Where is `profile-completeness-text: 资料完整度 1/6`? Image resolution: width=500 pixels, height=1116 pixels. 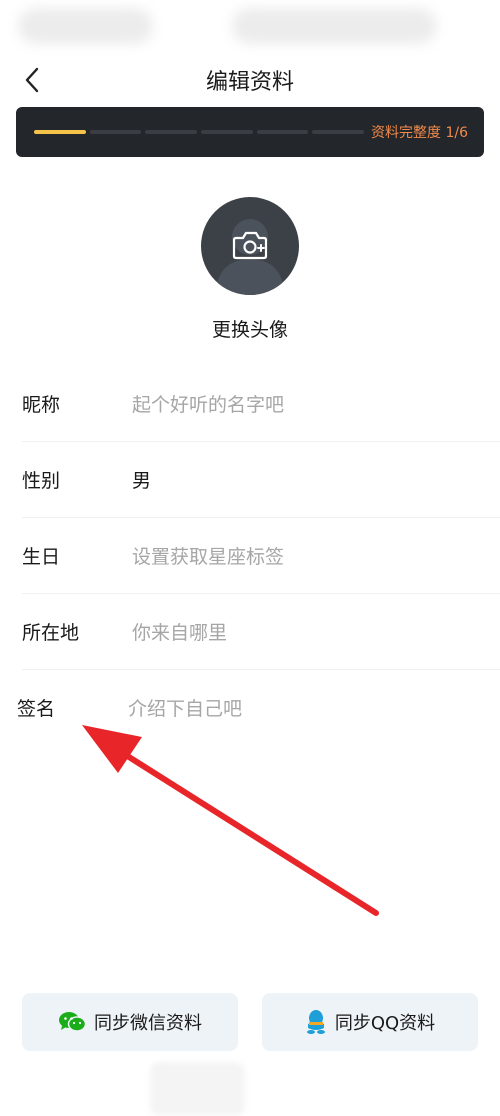 profile-completeness-text: 资料完整度 1/6 is located at coordinates (419, 133).